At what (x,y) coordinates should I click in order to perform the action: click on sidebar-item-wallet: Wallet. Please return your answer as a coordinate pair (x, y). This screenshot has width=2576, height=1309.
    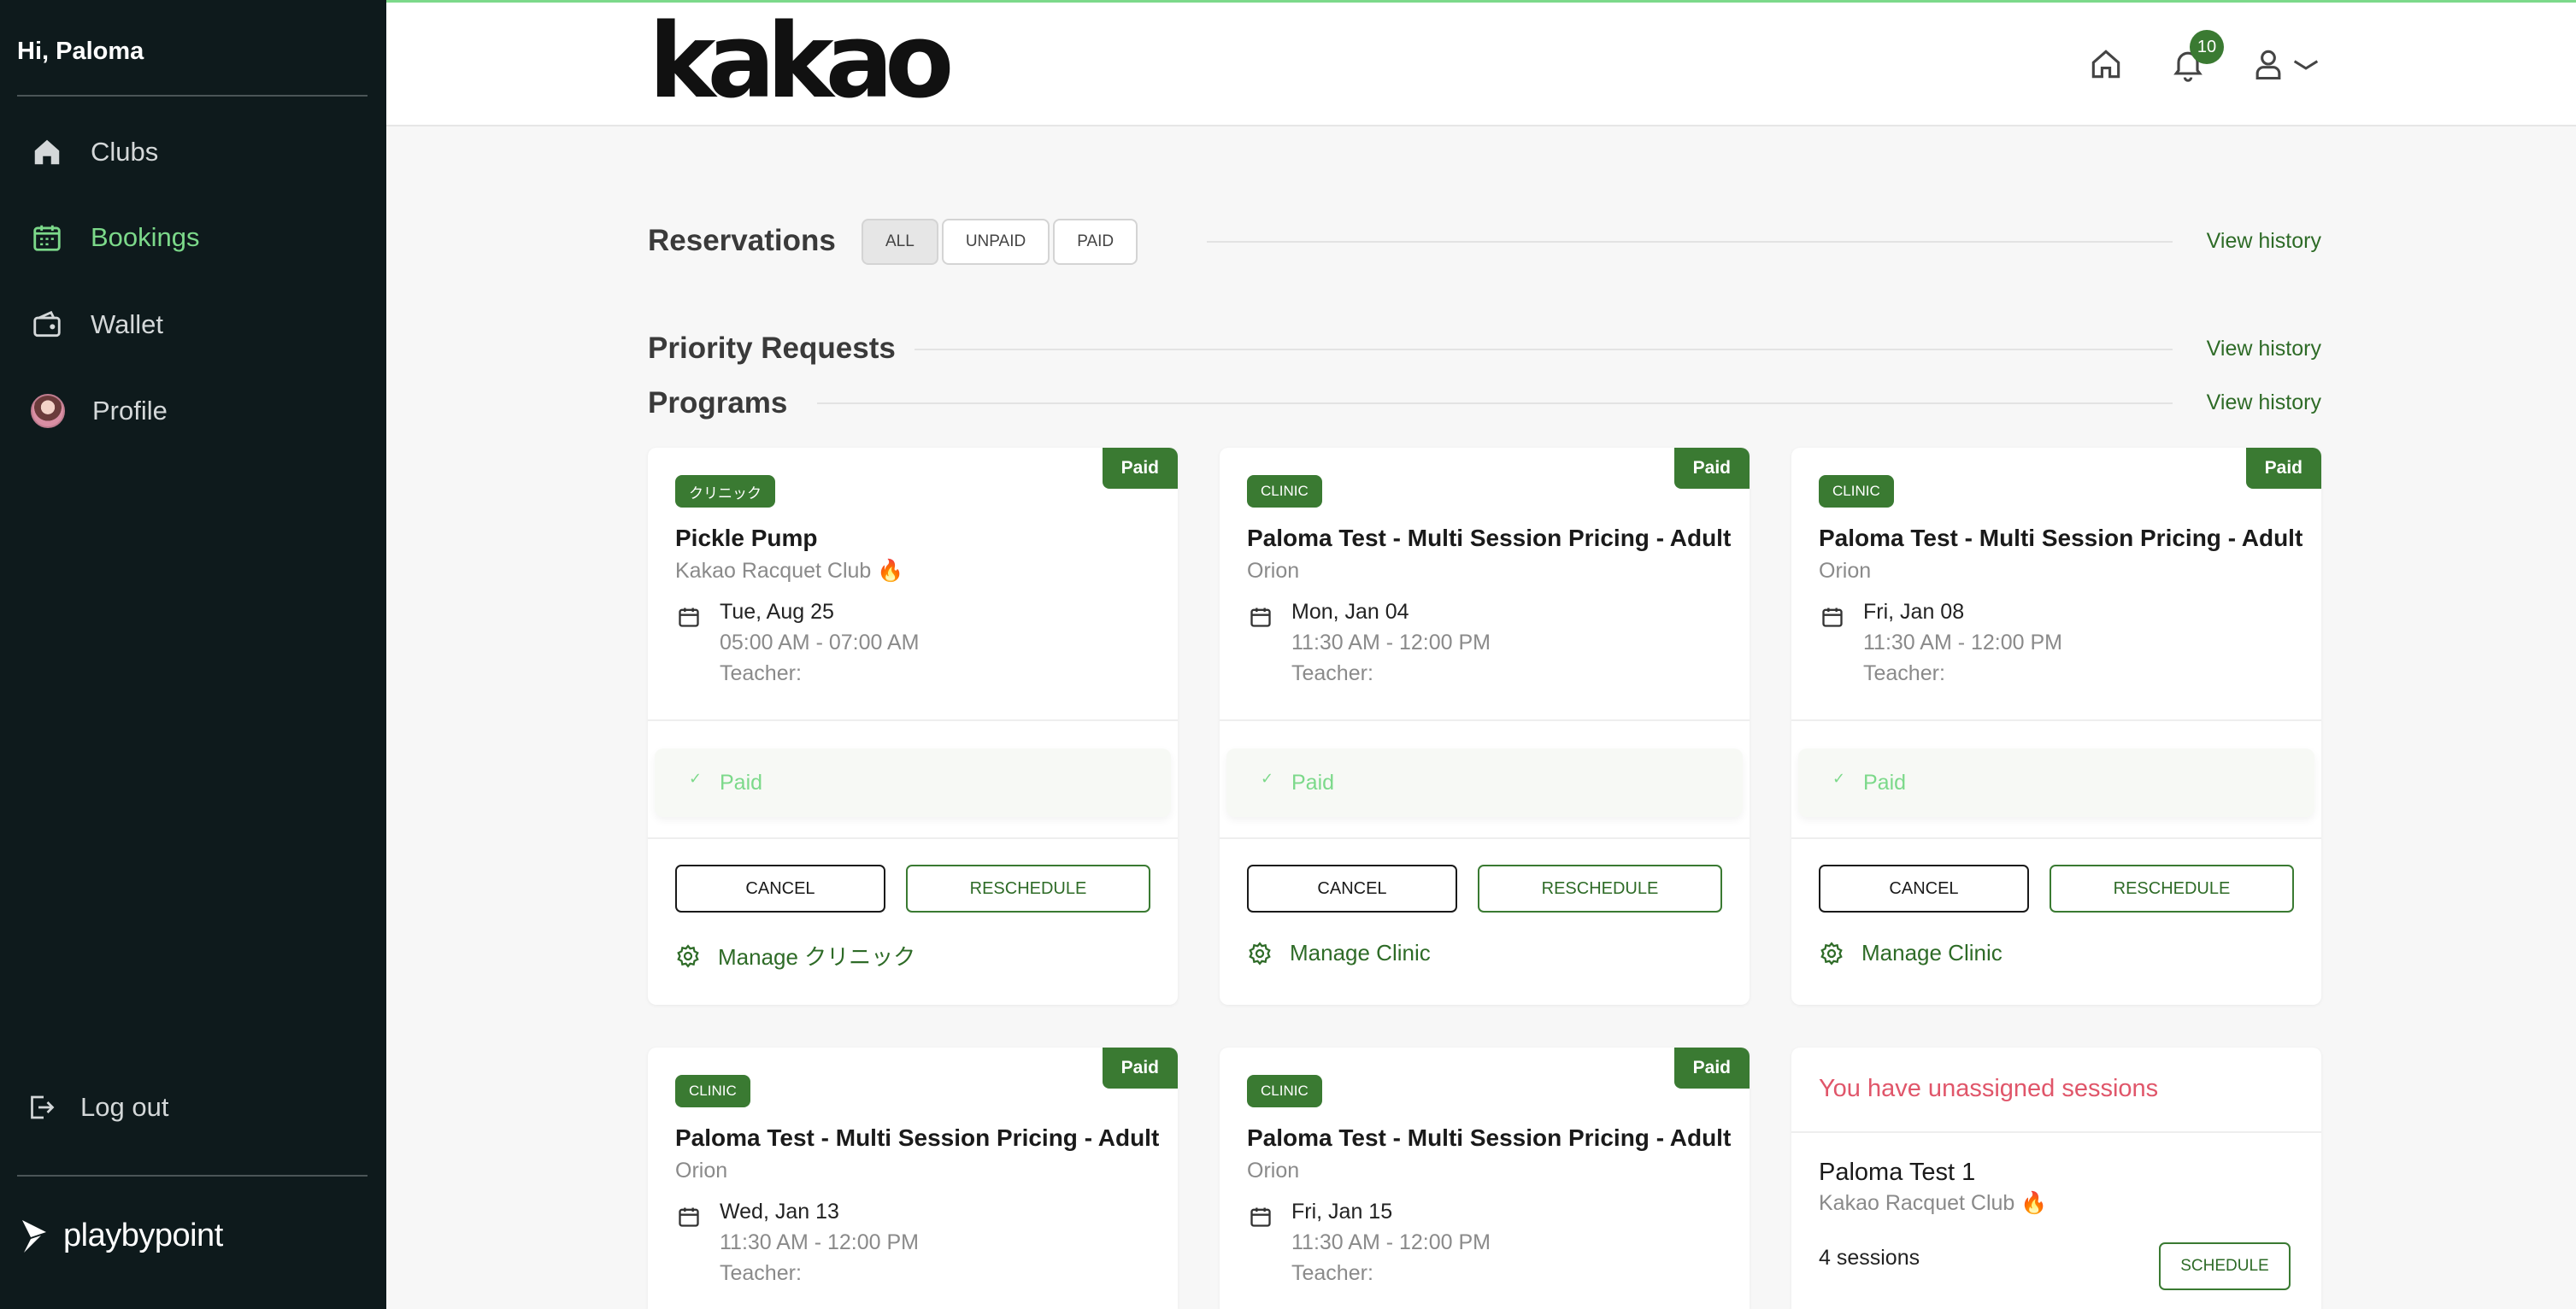
    Looking at the image, I should click on (97, 324).